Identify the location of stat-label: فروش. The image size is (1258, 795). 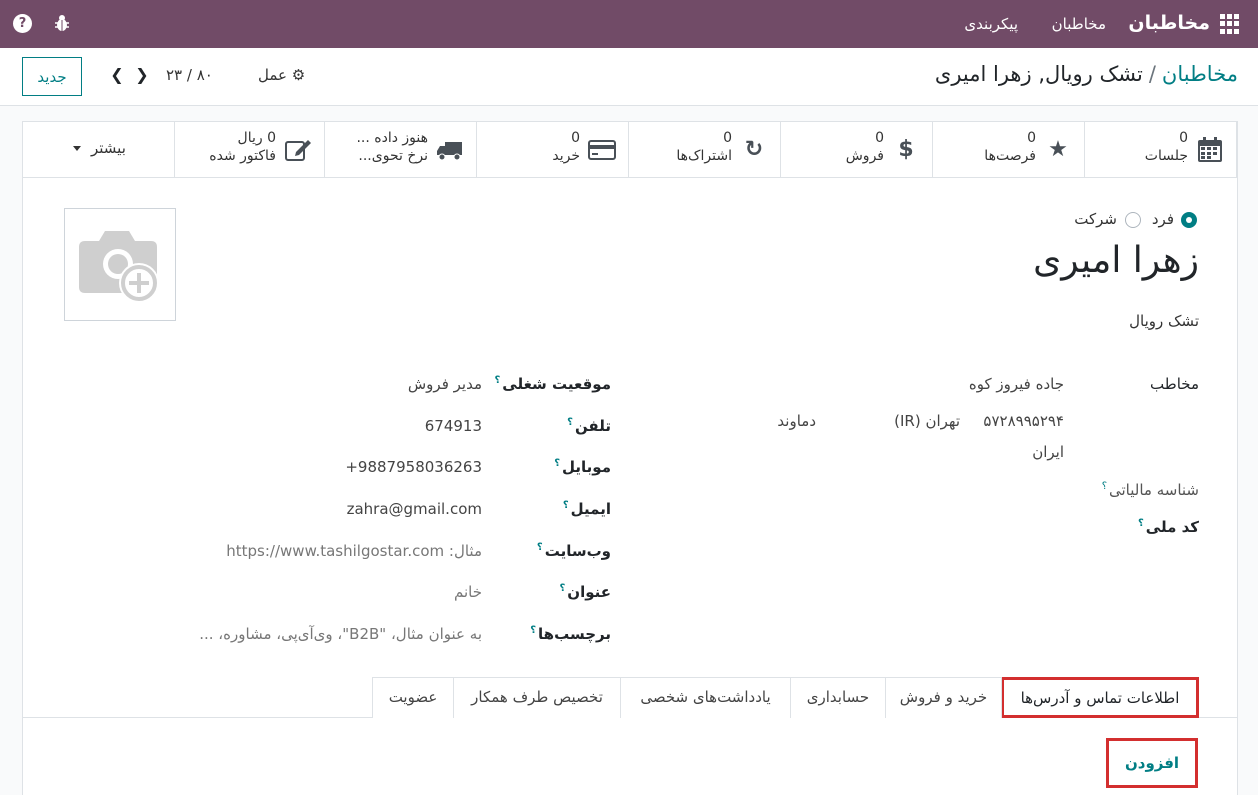
(864, 156).